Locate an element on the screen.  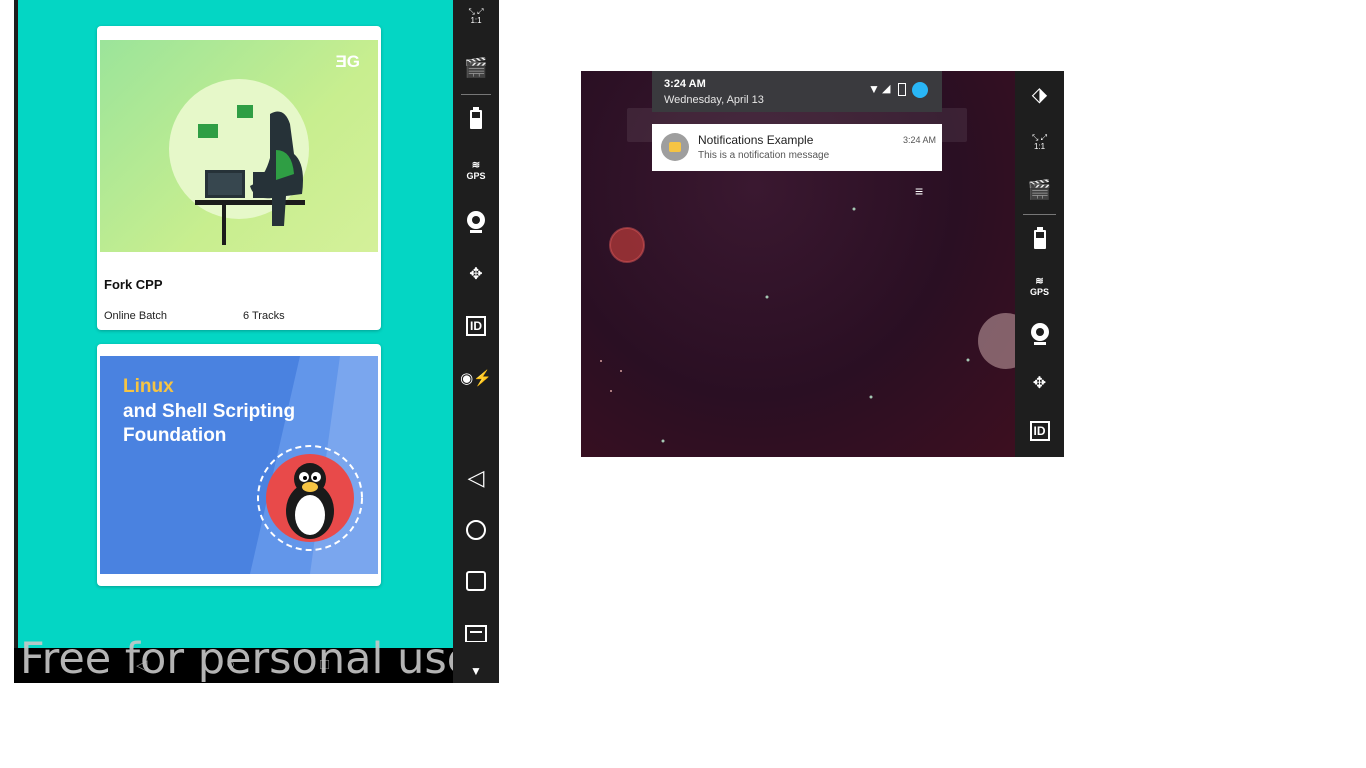
expand-icon: ⤡ ⤢ is located at coordinates (476, 11).